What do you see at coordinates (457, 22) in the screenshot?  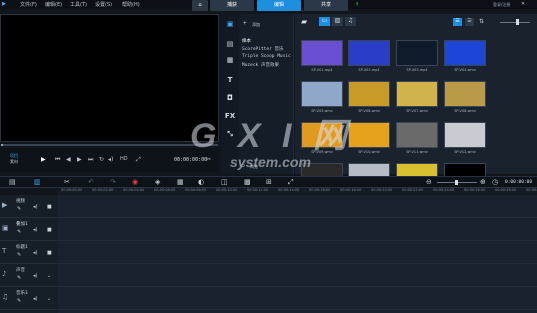 I see `thumbnail-view-icon: ☰` at bounding box center [457, 22].